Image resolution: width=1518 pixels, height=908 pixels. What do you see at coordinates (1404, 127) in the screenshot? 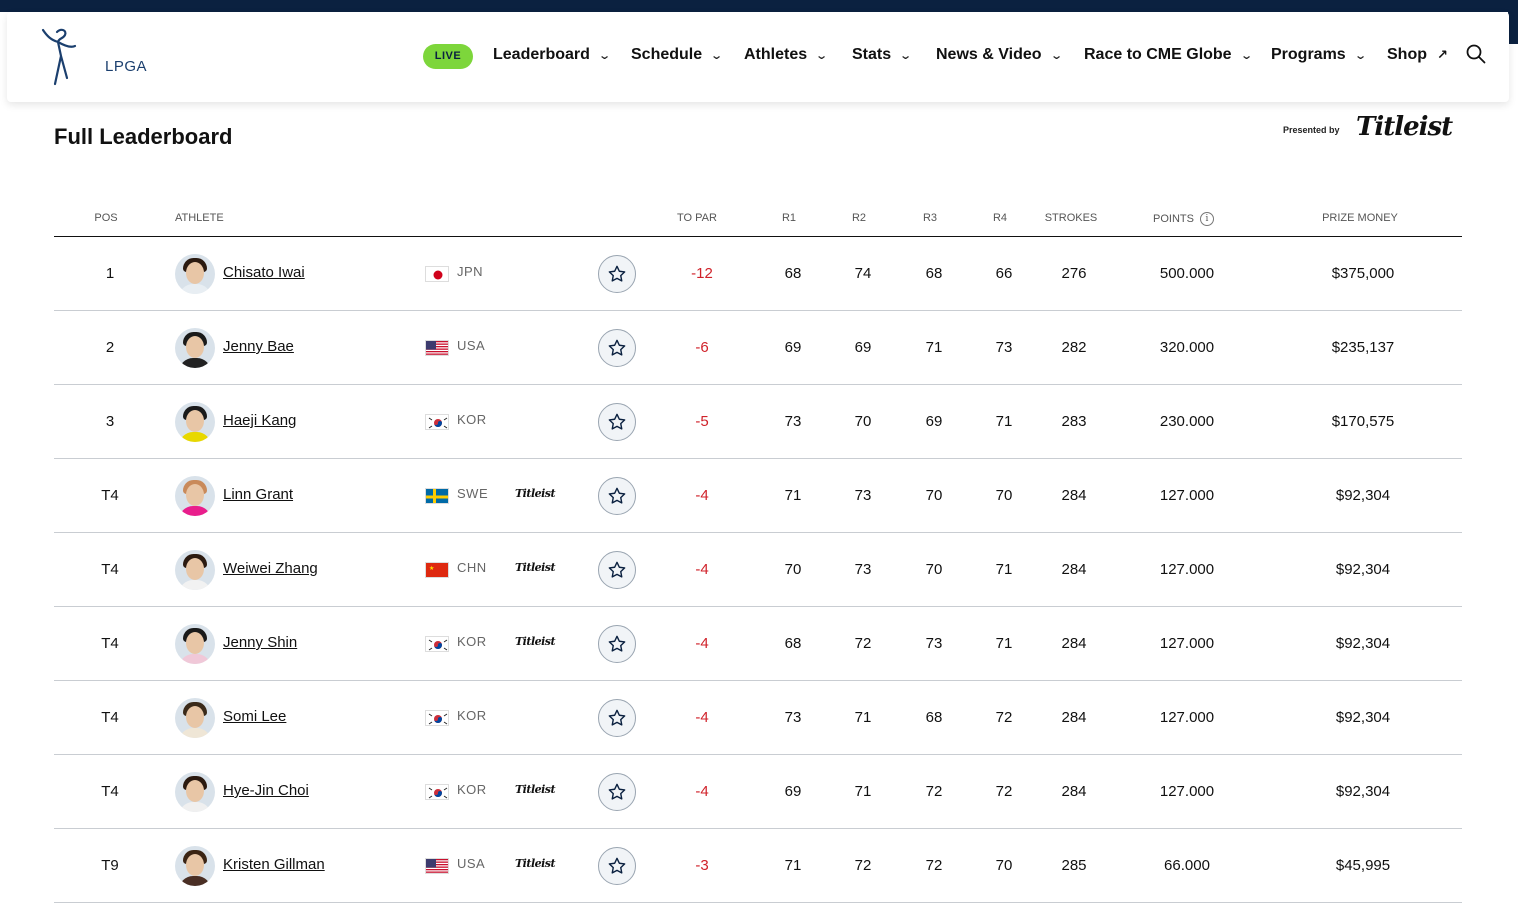
I see `titleist-sponsor-logo: Titleist` at bounding box center [1404, 127].